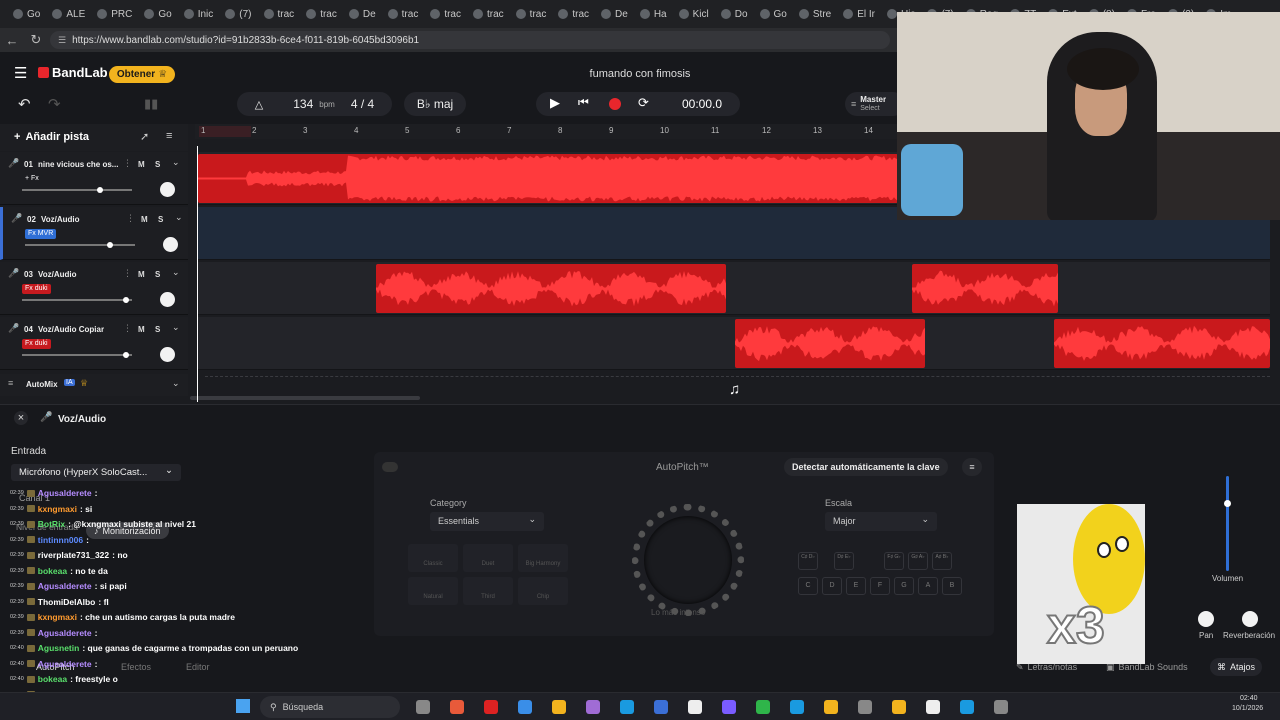  What do you see at coordinates (151, 104) in the screenshot?
I see `mixer-icon: ▮▮` at bounding box center [151, 104].